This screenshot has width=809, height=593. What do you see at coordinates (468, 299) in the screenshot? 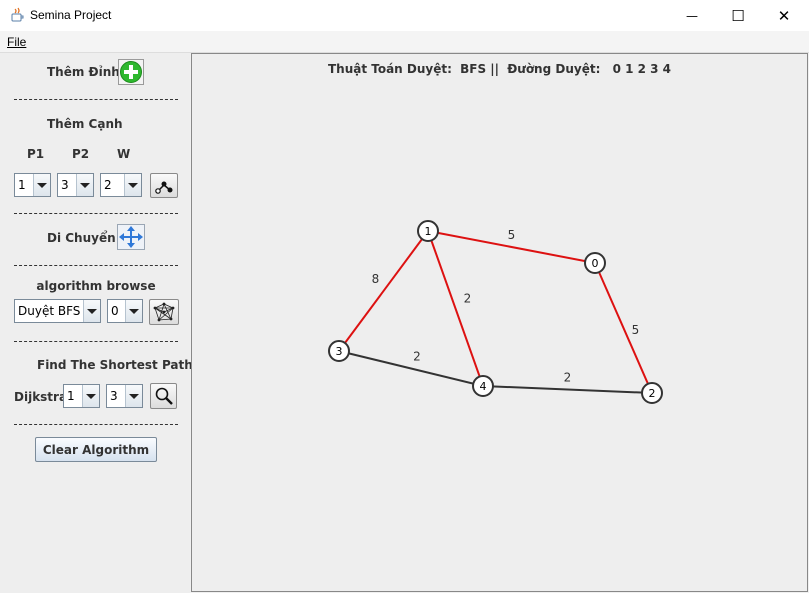
I see `edge-weight-1-4: 2` at bounding box center [468, 299].